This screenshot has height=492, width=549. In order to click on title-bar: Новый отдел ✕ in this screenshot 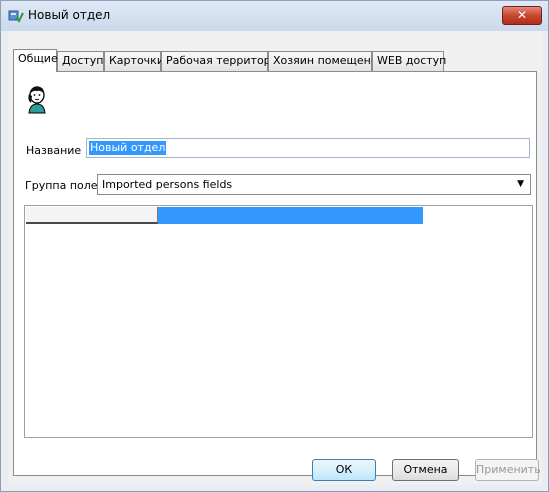, I will do `click(274, 16)`.